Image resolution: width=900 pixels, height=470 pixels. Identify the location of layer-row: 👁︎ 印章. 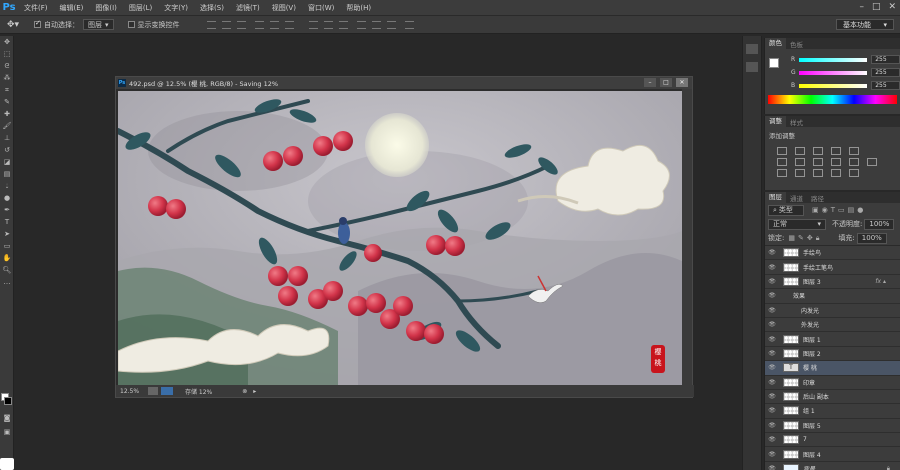
(832, 383).